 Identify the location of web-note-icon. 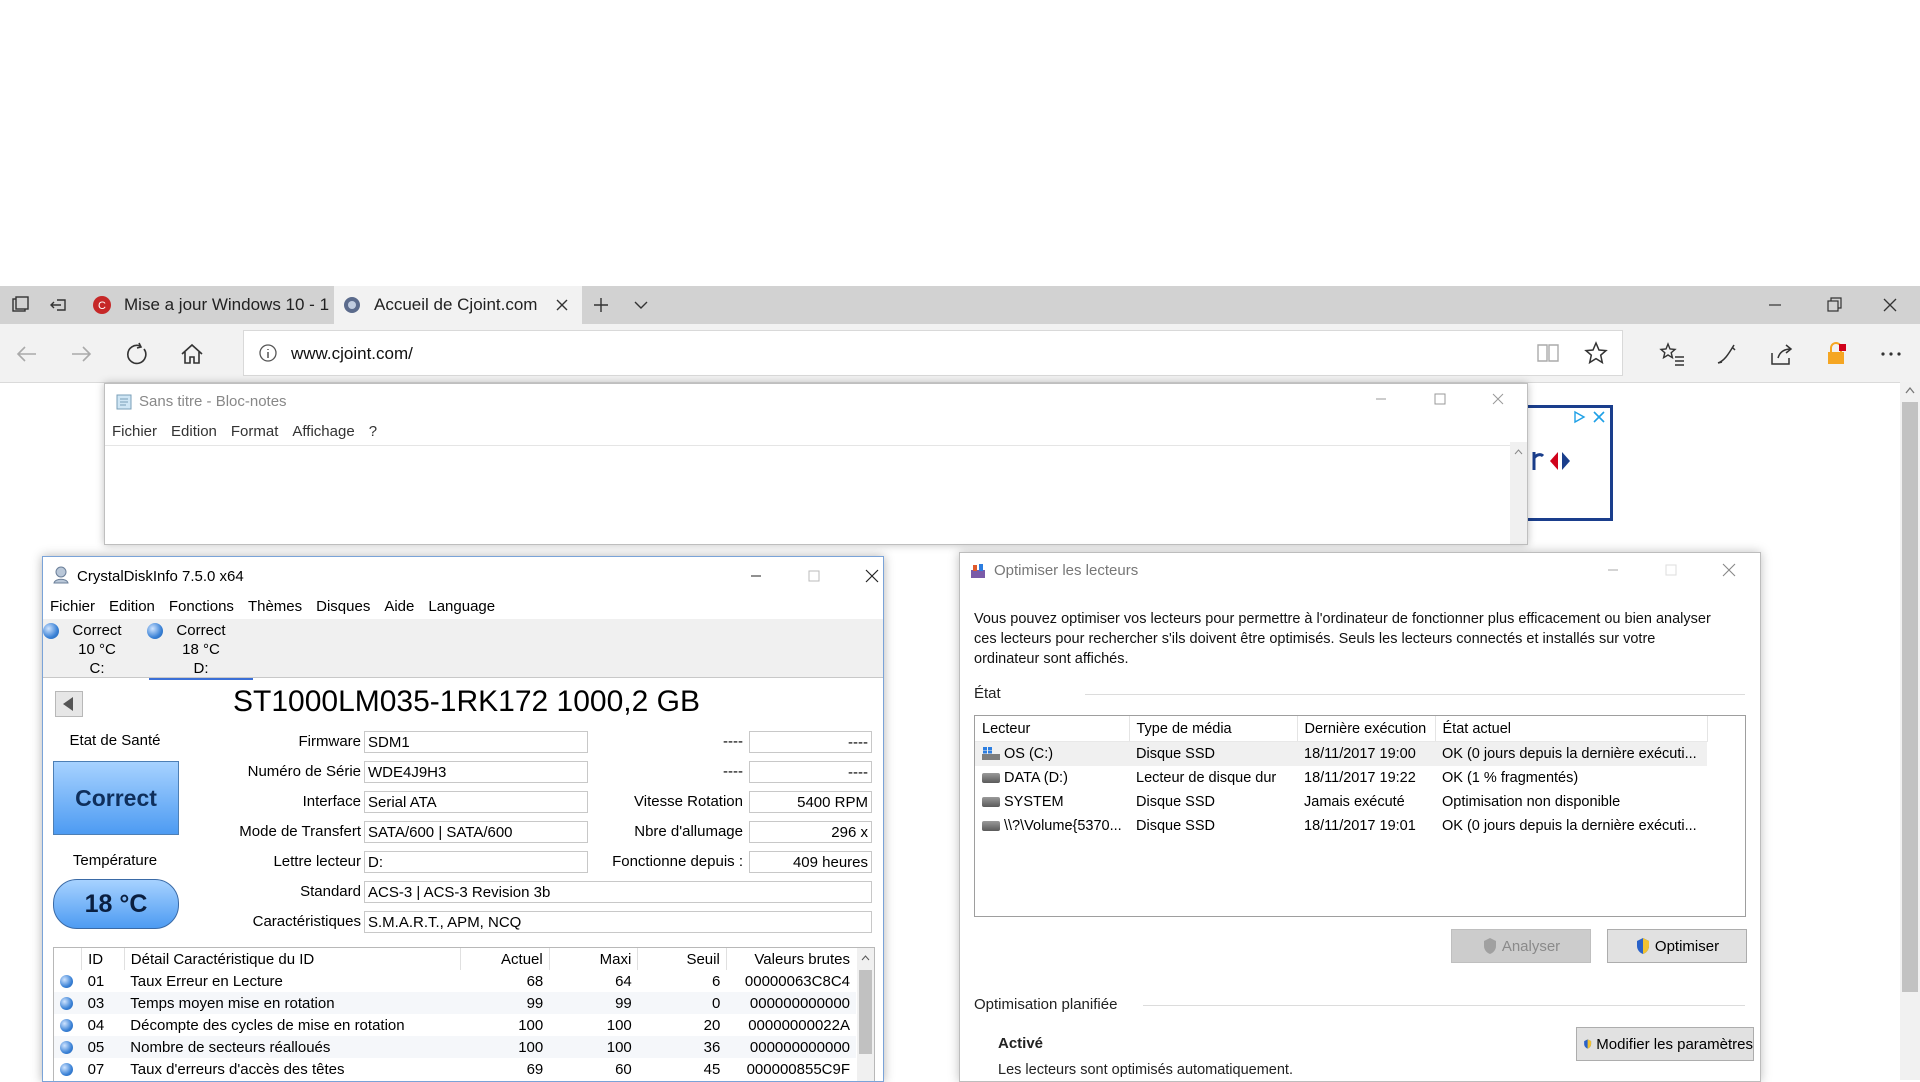
(1727, 354).